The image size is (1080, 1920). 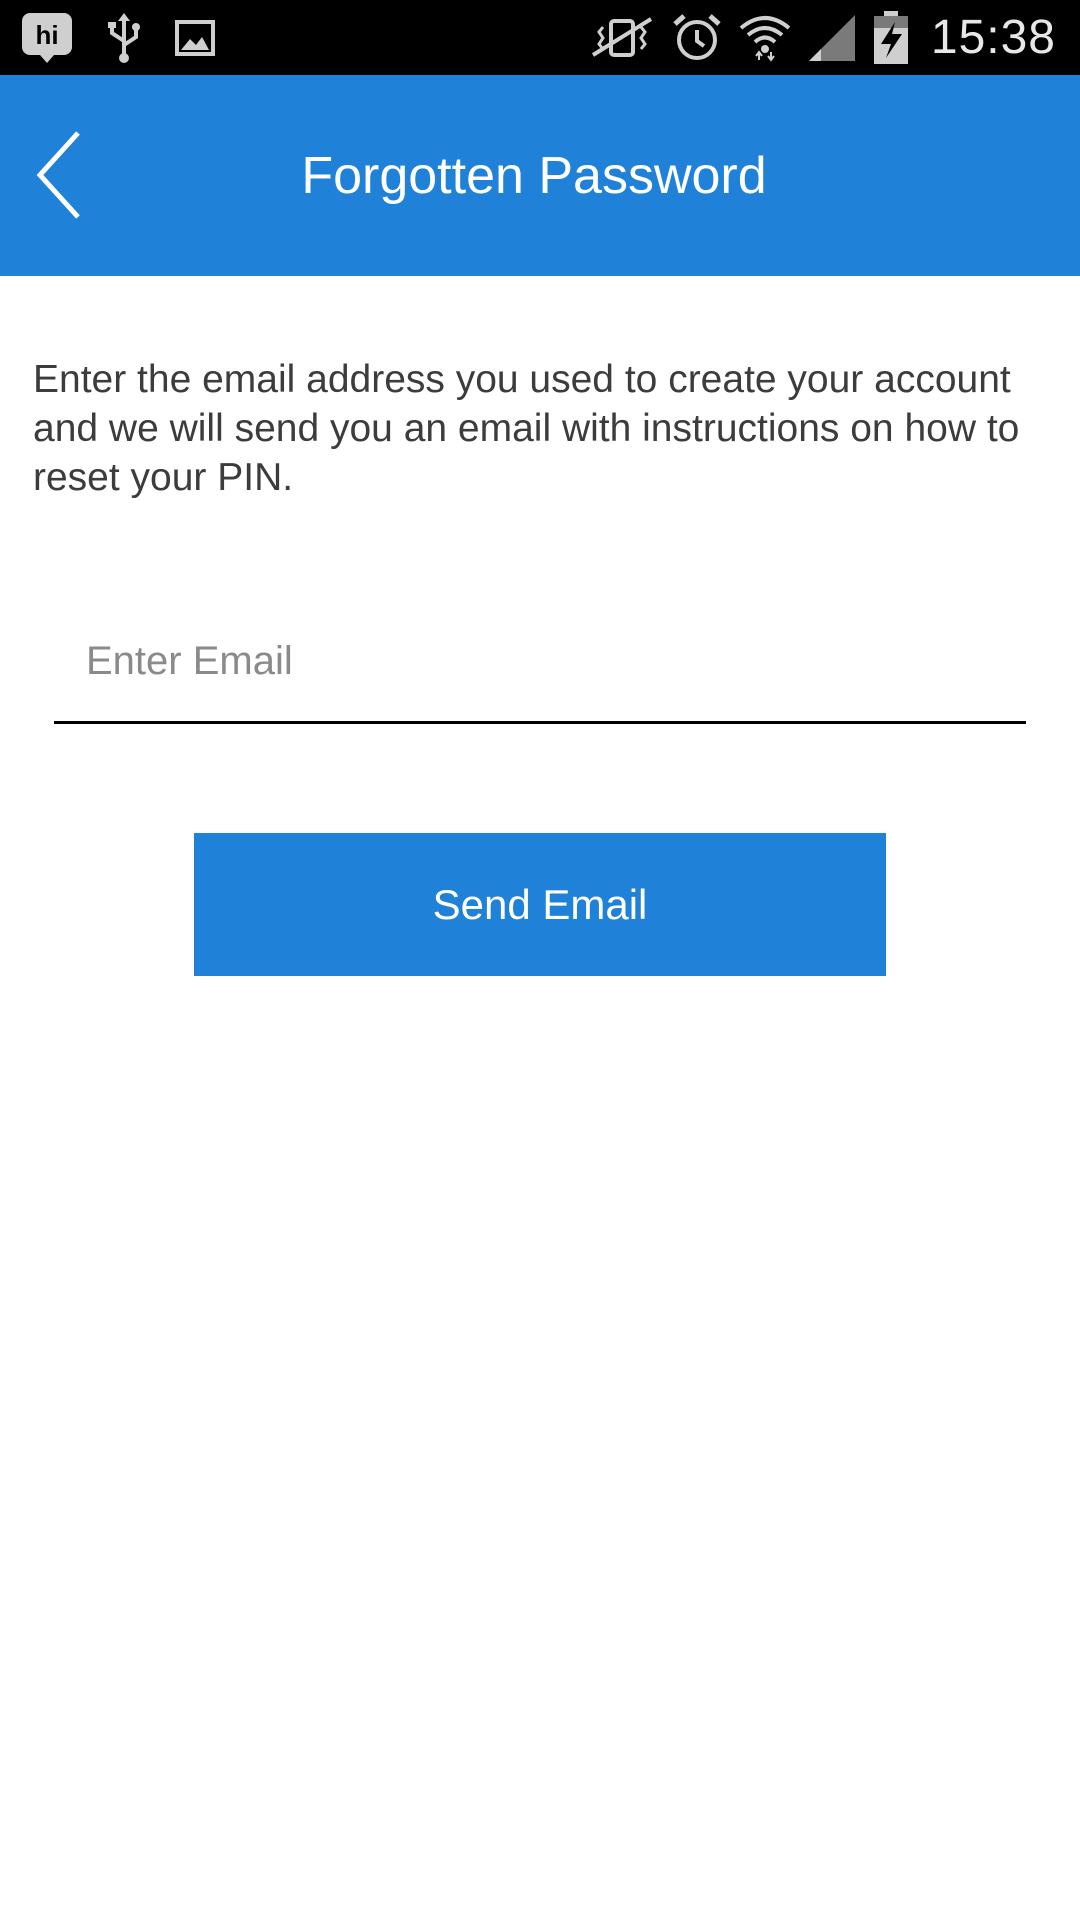 What do you see at coordinates (540, 672) in the screenshot?
I see `email-field` at bounding box center [540, 672].